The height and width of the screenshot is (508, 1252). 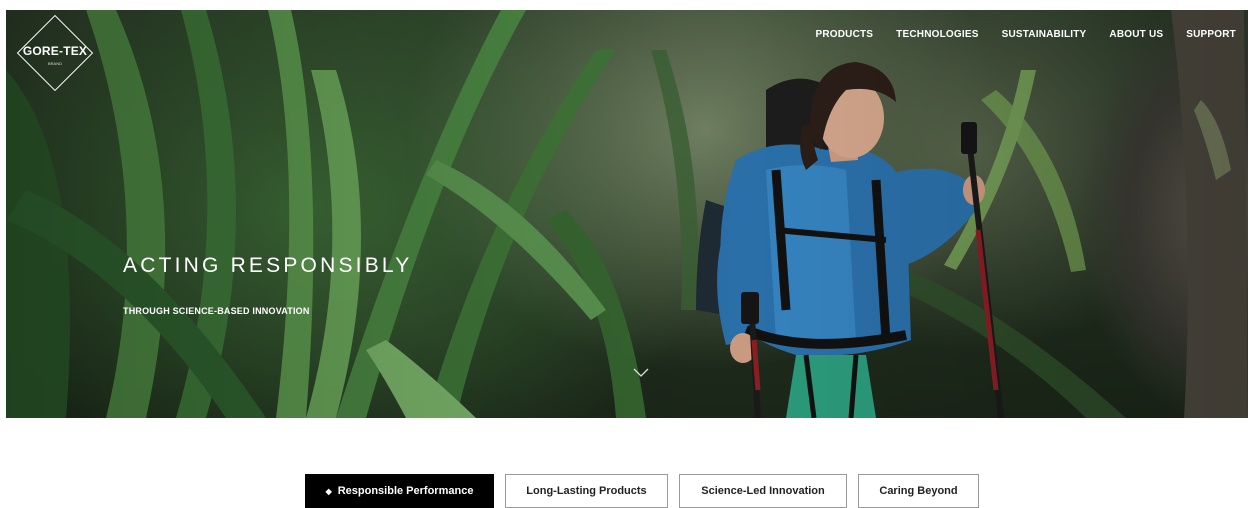 What do you see at coordinates (268, 265) in the screenshot?
I see `hero-headline: ACTING RESPONSIBLY` at bounding box center [268, 265].